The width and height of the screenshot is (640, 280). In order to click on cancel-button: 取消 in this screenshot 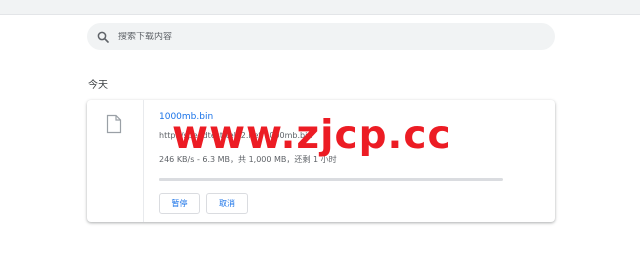, I will do `click(227, 203)`.